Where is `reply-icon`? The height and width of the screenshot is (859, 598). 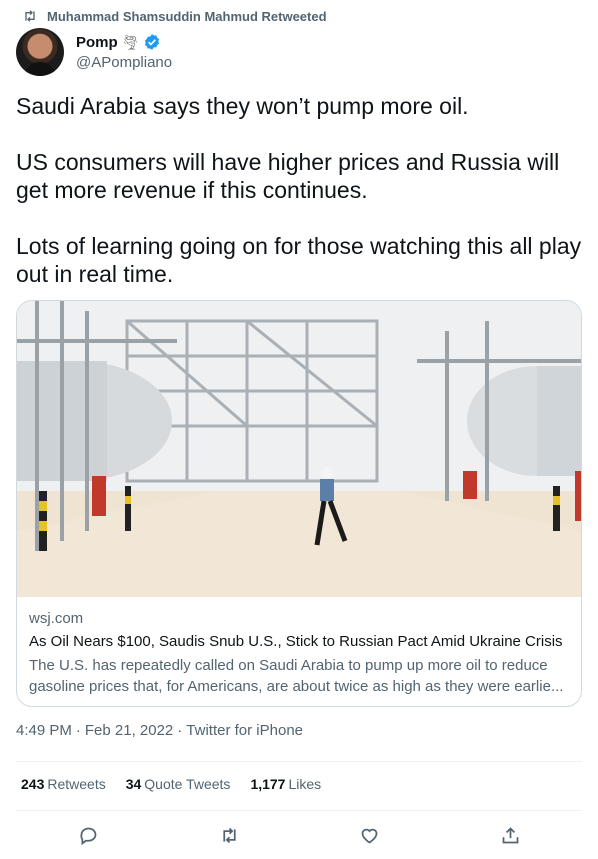
reply-icon is located at coordinates (87, 836).